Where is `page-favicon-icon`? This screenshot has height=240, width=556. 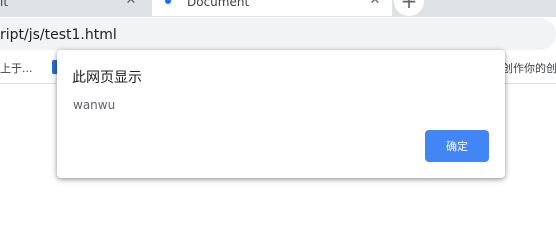
page-favicon-icon is located at coordinates (168, 2).